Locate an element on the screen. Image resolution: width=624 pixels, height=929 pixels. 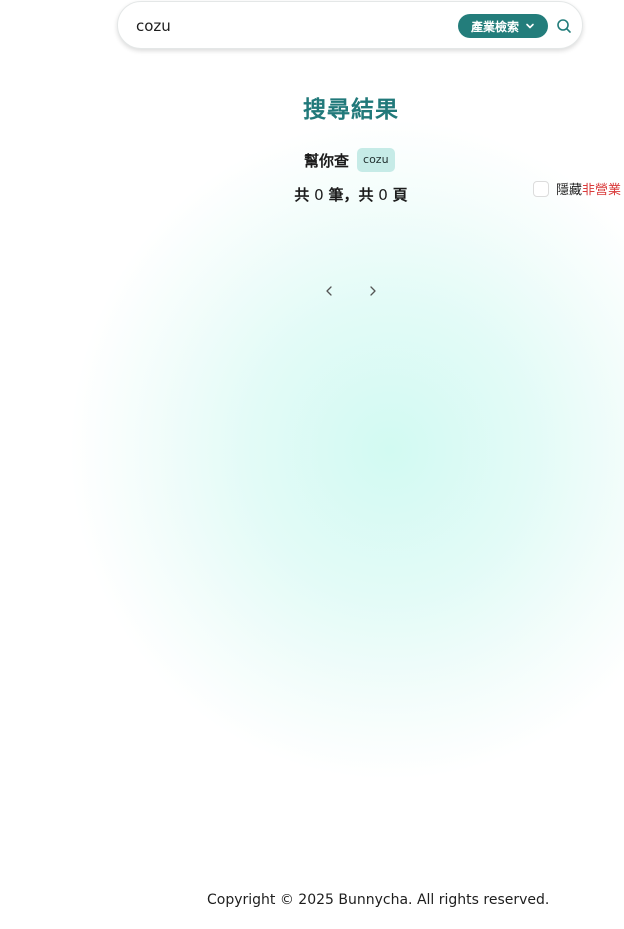
result-count: 共 0 筆，共 0 頁 is located at coordinates (312, 194).